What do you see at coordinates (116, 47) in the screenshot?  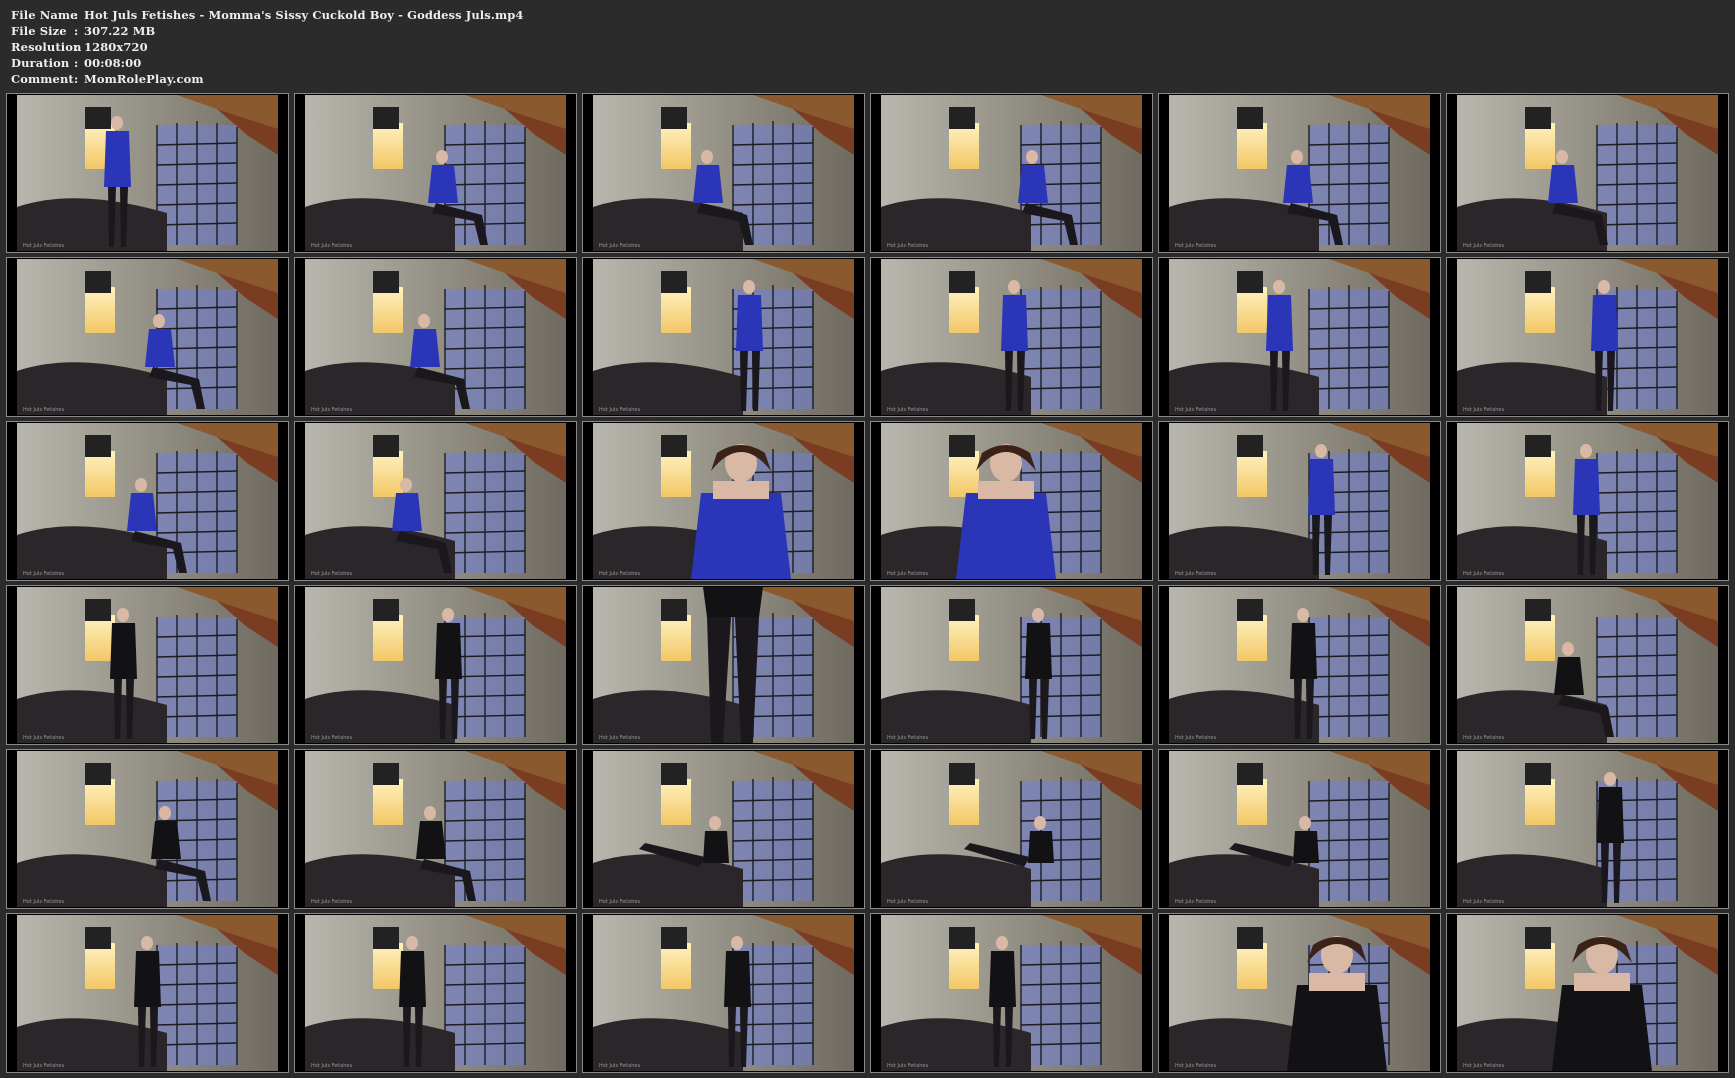 I see `info-value: 1280x720` at bounding box center [116, 47].